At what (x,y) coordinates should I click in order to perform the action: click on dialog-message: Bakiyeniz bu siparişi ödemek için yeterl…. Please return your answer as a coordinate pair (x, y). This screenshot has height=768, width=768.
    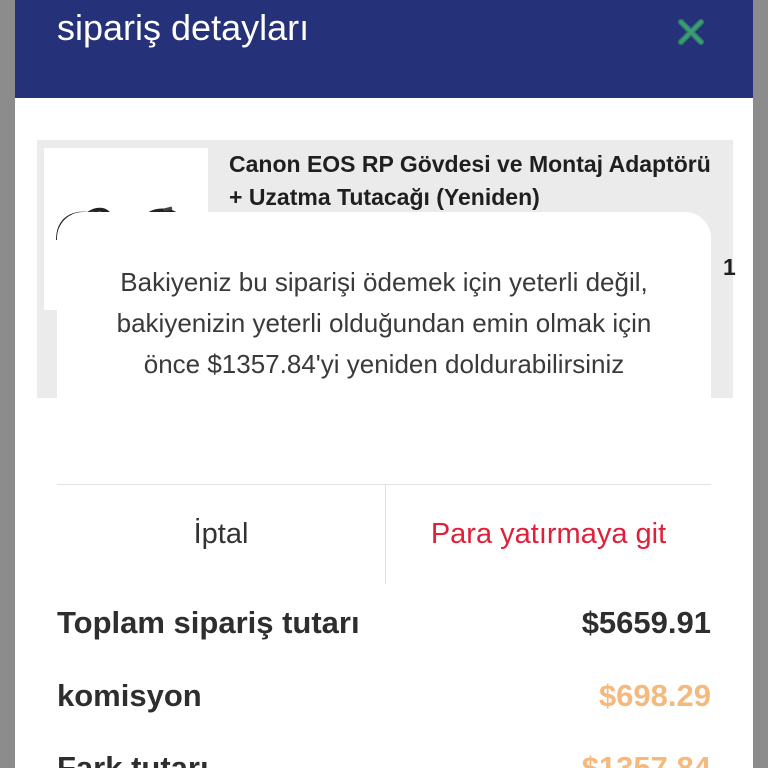
    Looking at the image, I should click on (384, 323).